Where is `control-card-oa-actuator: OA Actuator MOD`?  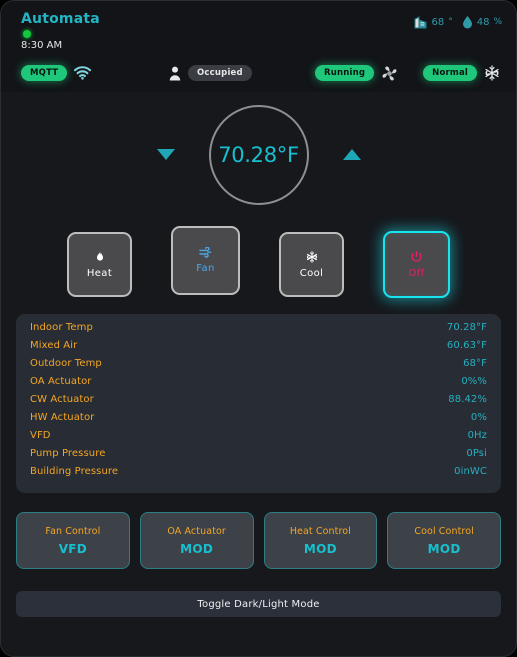 control-card-oa-actuator: OA Actuator MOD is located at coordinates (196, 540).